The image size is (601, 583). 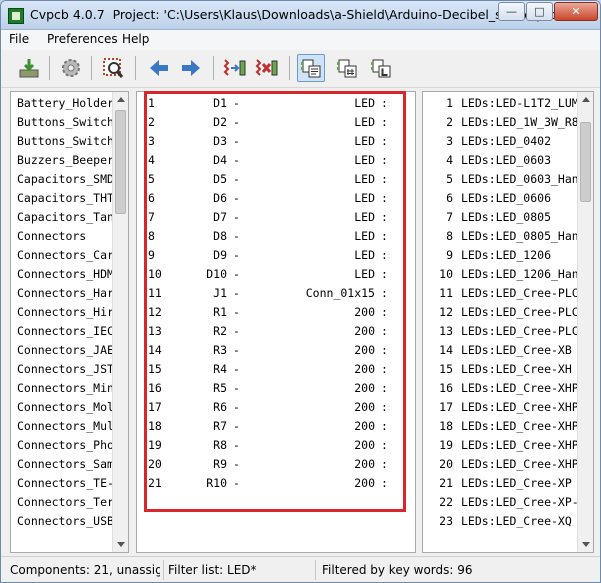 I want to click on component-row: 7 D7- LED:, so click(x=276, y=217).